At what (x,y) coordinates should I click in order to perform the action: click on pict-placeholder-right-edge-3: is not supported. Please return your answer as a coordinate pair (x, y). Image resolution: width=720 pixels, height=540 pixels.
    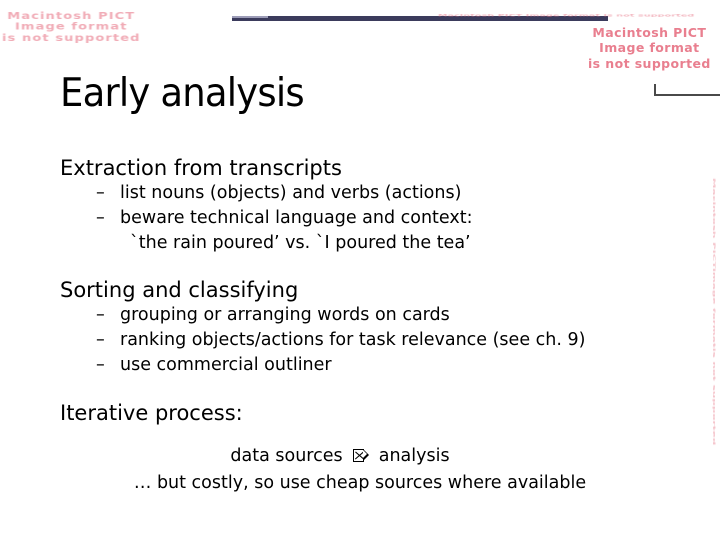
    Looking at the image, I should click on (714, 397).